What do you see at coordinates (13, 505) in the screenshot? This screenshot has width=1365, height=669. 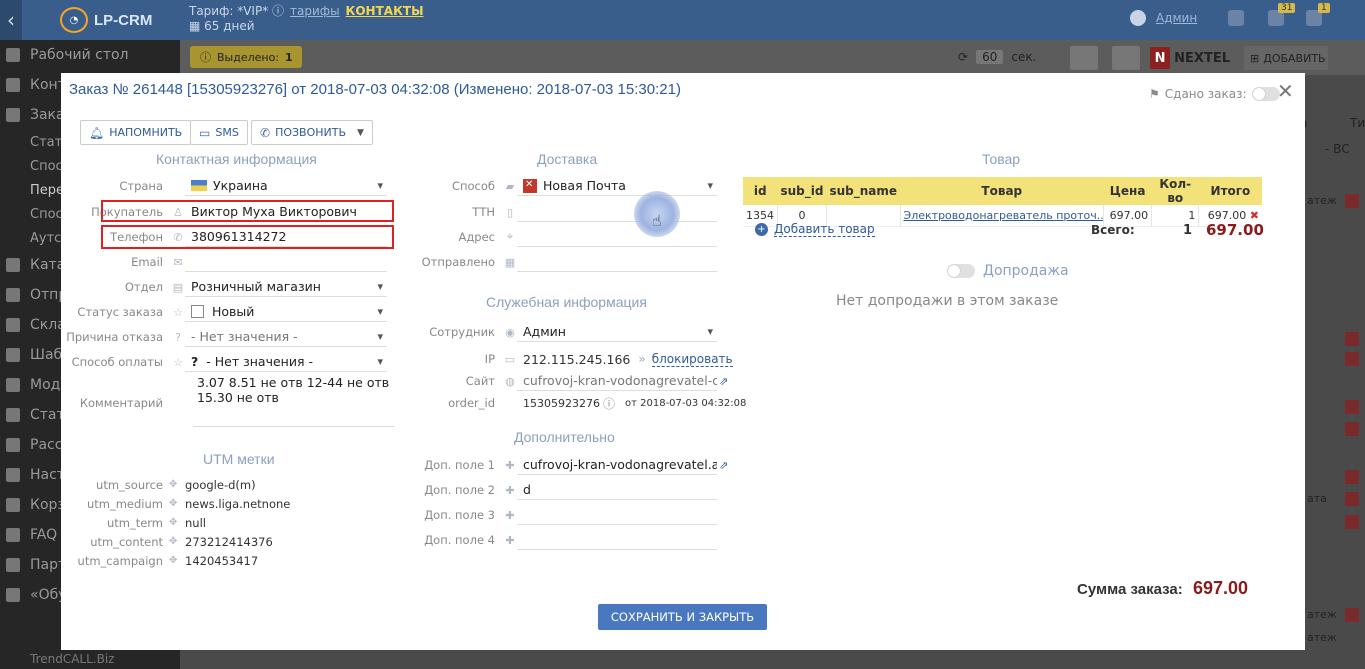 I see `trash-icon` at bounding box center [13, 505].